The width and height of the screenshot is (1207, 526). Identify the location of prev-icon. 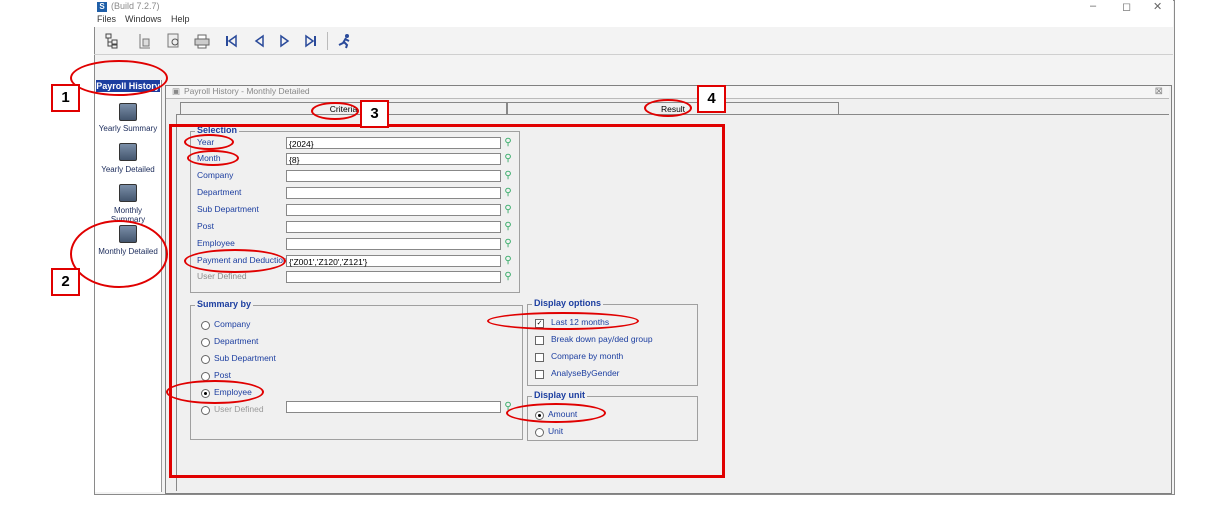
(259, 41).